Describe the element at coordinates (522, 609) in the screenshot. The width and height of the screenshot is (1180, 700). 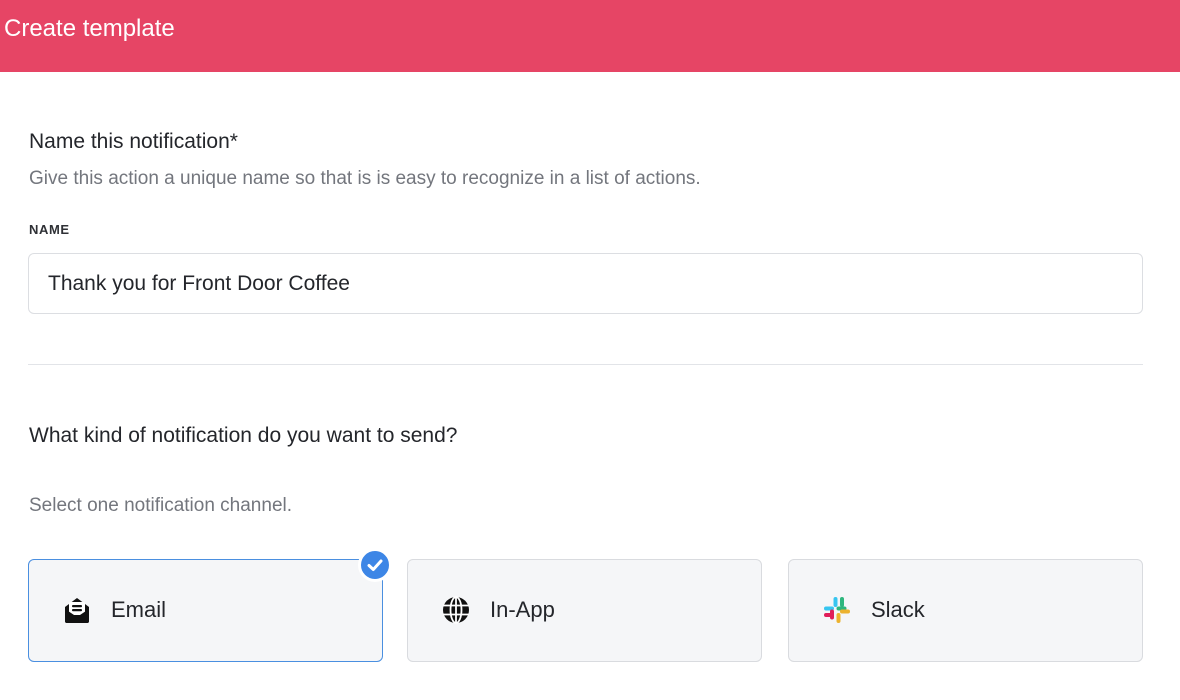
I see `channel-label-in-app: In-App` at that location.